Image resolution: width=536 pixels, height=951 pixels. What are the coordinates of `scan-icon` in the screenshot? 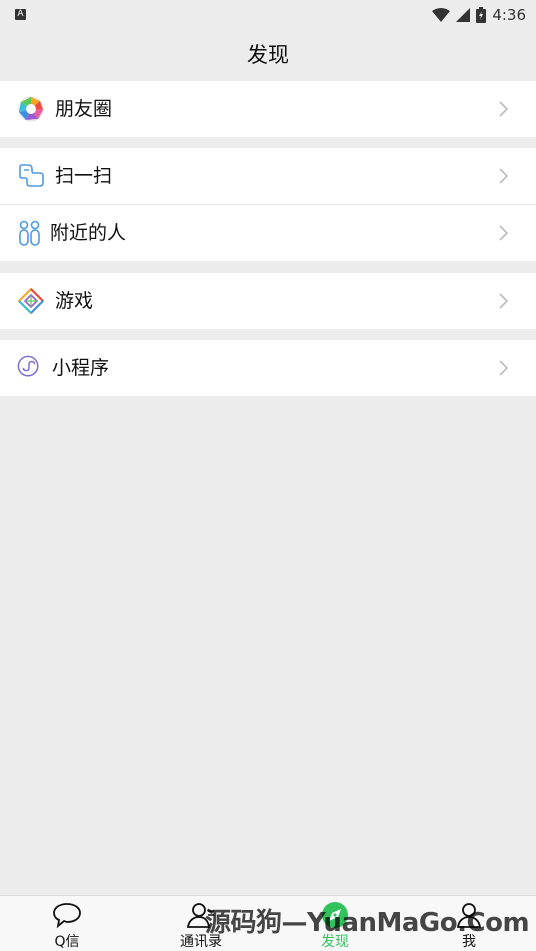 It's located at (31, 175).